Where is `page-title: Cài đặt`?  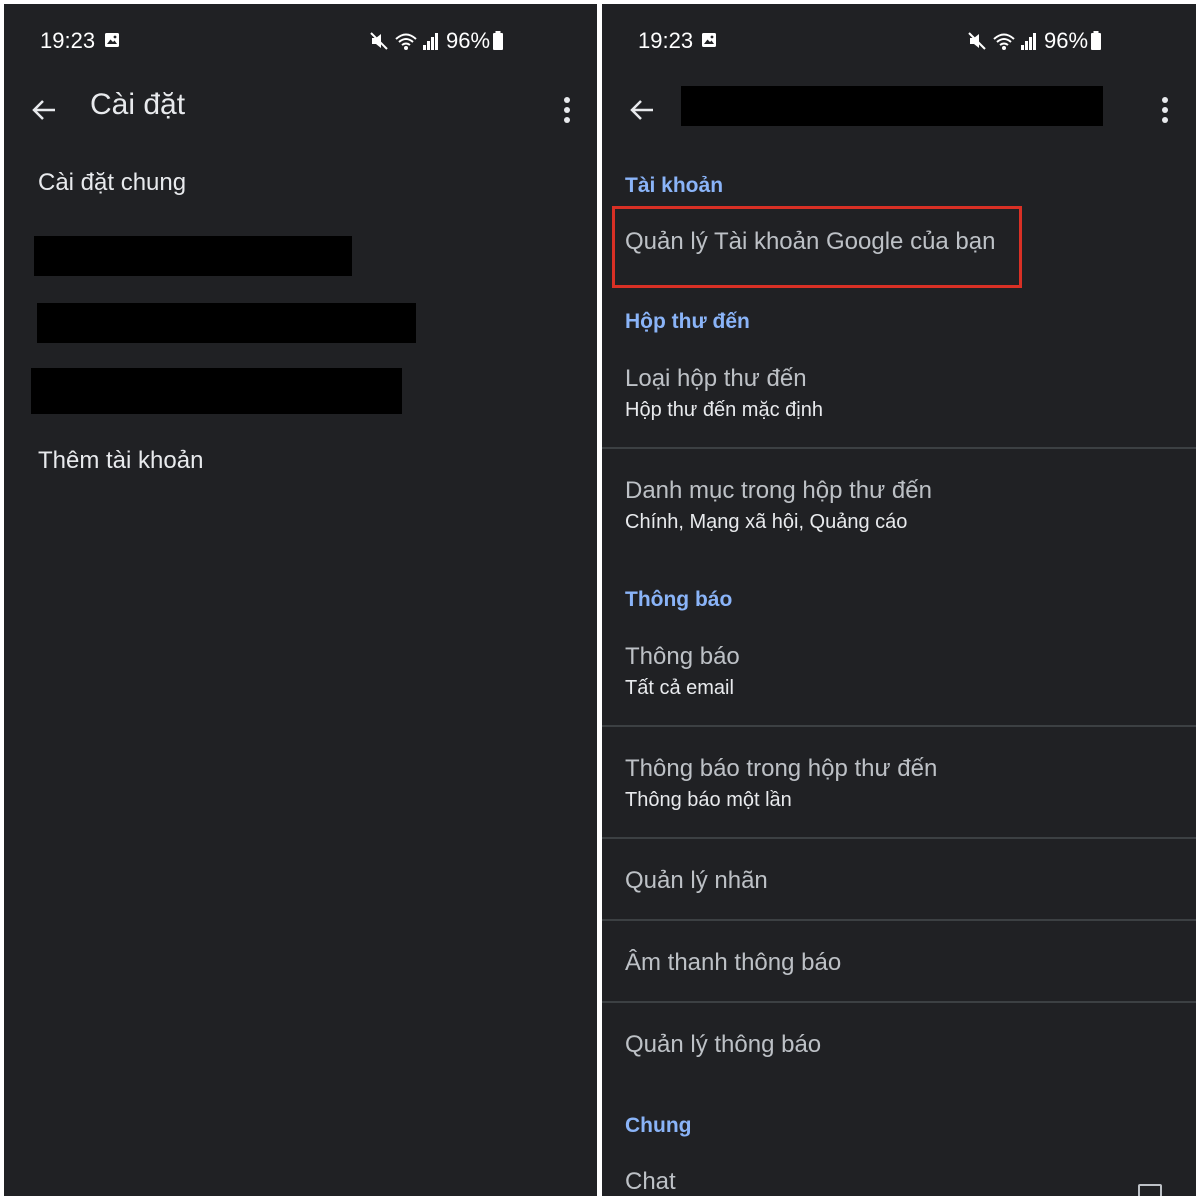 page-title: Cài đặt is located at coordinates (138, 104).